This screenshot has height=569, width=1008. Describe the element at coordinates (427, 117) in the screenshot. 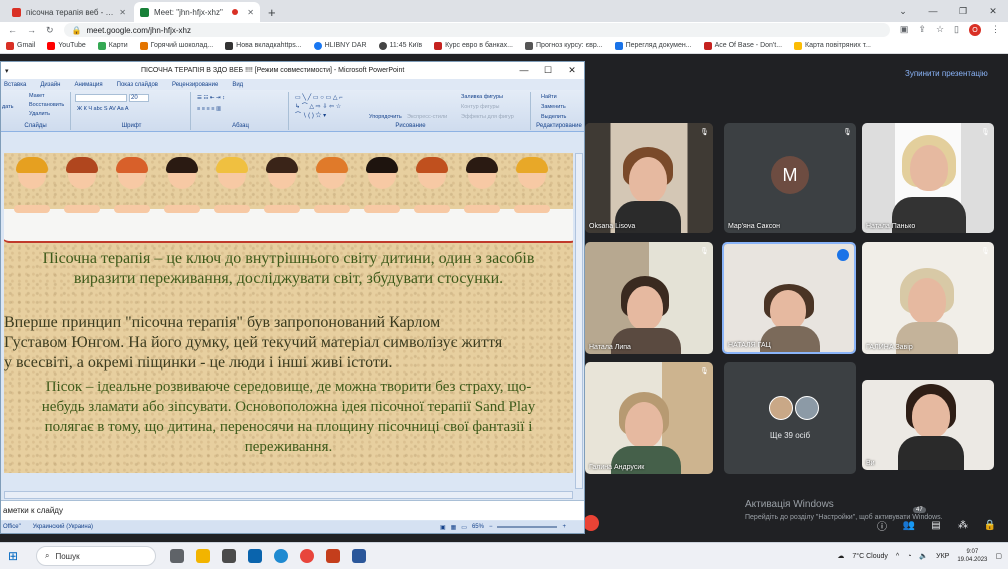

I see `quick-styles-button: Экспресс-стили` at that location.